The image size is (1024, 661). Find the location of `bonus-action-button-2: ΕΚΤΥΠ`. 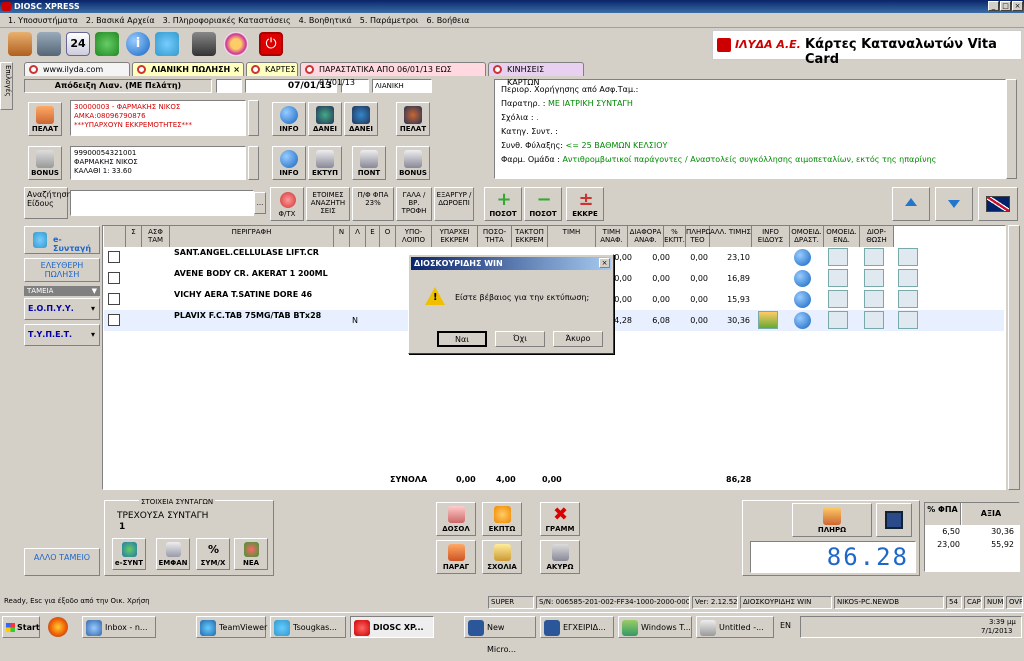

bonus-action-button-2: ΕΚΤΥΠ is located at coordinates (325, 163).